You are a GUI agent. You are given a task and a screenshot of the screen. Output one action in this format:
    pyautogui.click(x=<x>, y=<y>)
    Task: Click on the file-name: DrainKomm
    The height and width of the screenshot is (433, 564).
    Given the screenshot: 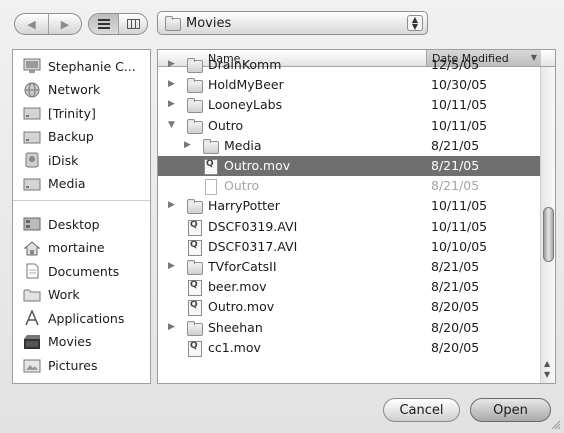 What is the action you would take?
    pyautogui.click(x=245, y=64)
    